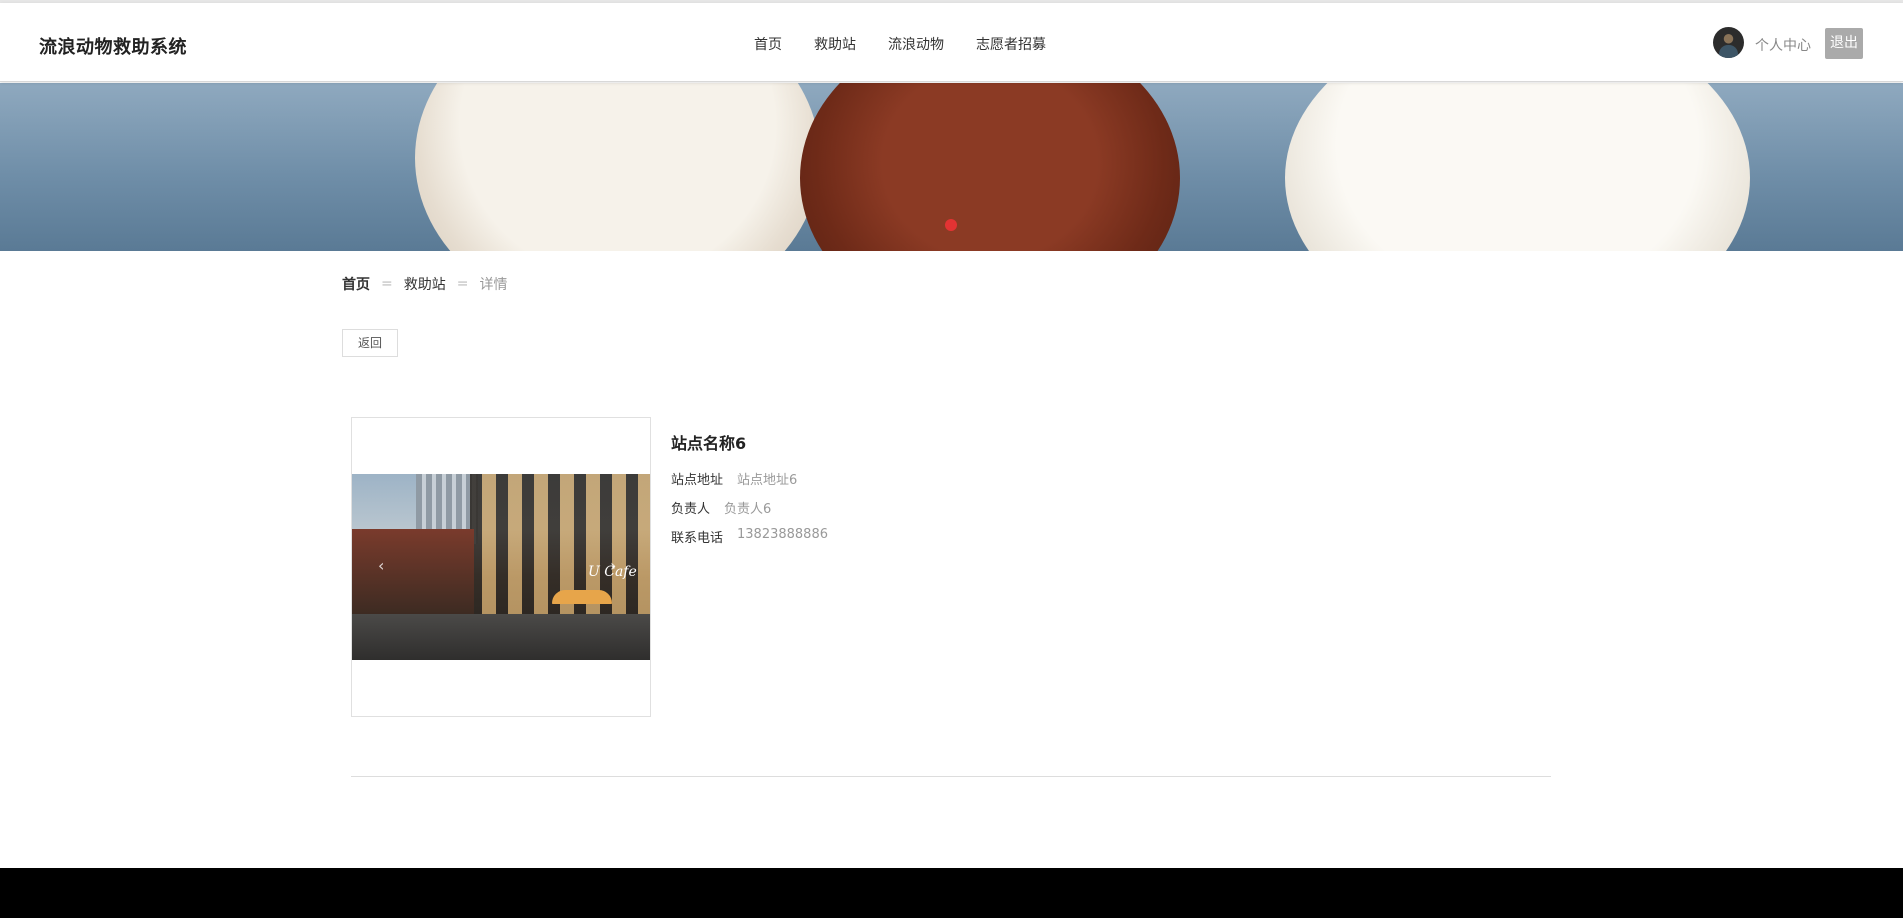 The image size is (1903, 918). What do you see at coordinates (1011, 44) in the screenshot?
I see `nav-item-volunteer-recruitment: 志愿者招募` at bounding box center [1011, 44].